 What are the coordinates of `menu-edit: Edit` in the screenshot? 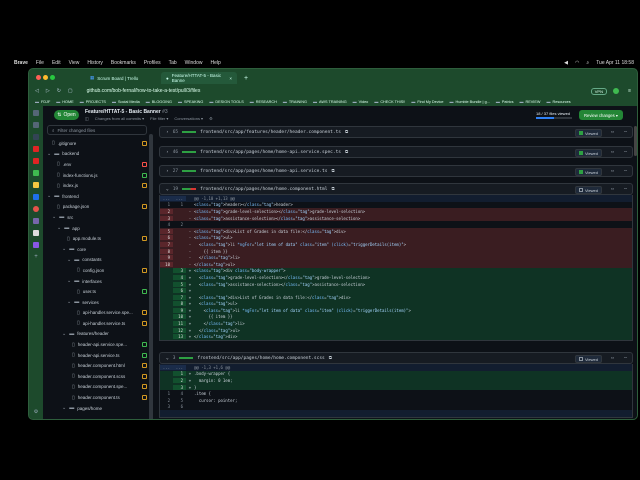 It's located at (56, 63).